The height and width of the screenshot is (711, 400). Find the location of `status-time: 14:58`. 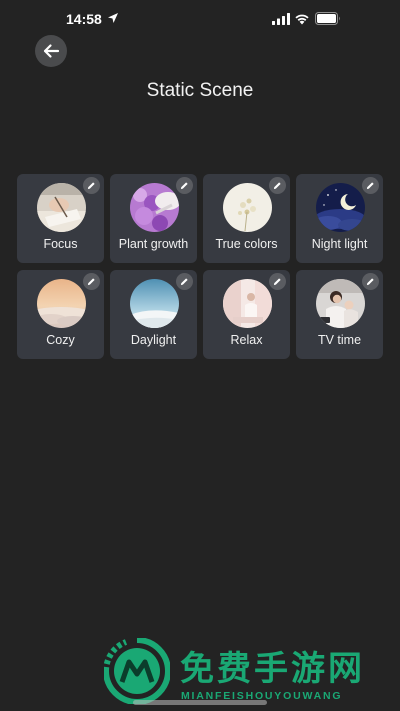

status-time: 14:58 is located at coordinates (84, 19).